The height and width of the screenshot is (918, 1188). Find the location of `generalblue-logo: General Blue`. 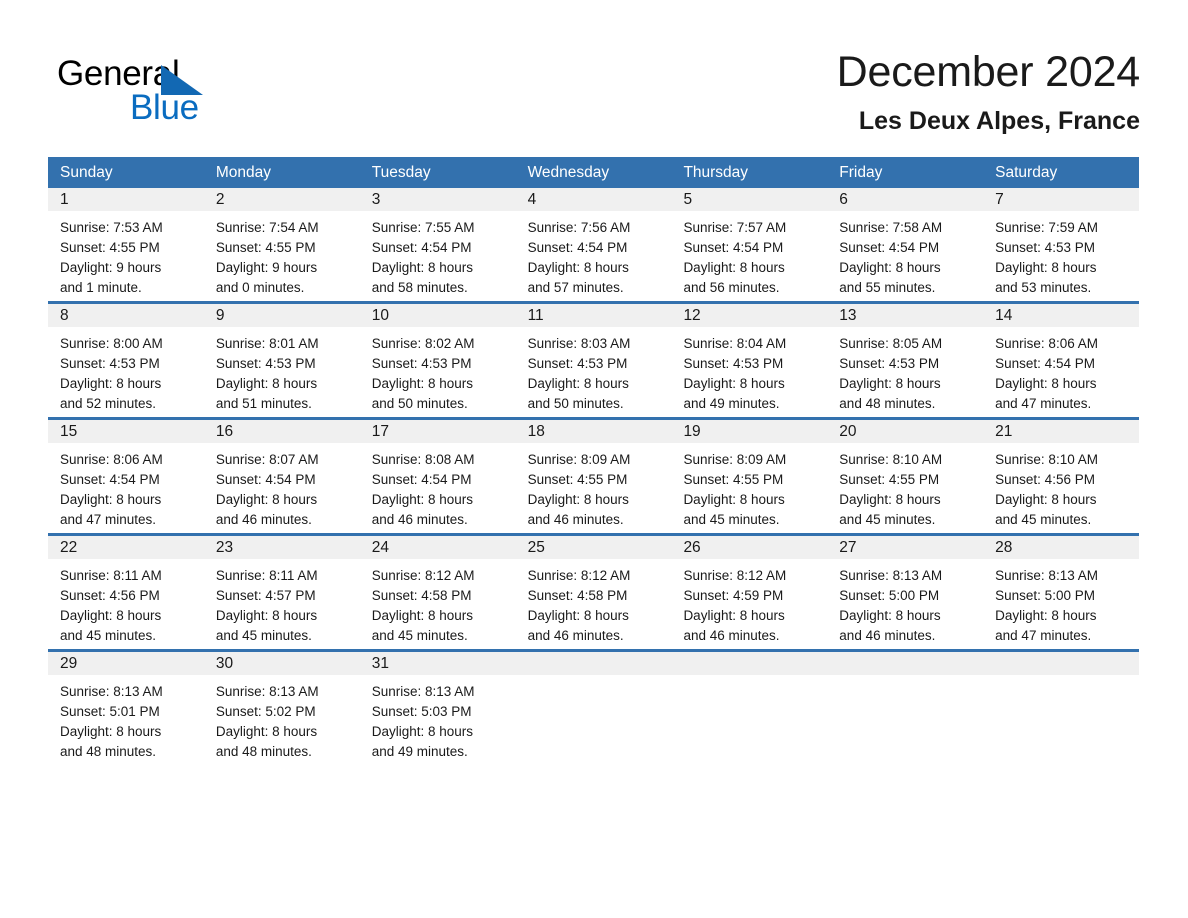

generalblue-logo: General Blue is located at coordinates (187, 93).